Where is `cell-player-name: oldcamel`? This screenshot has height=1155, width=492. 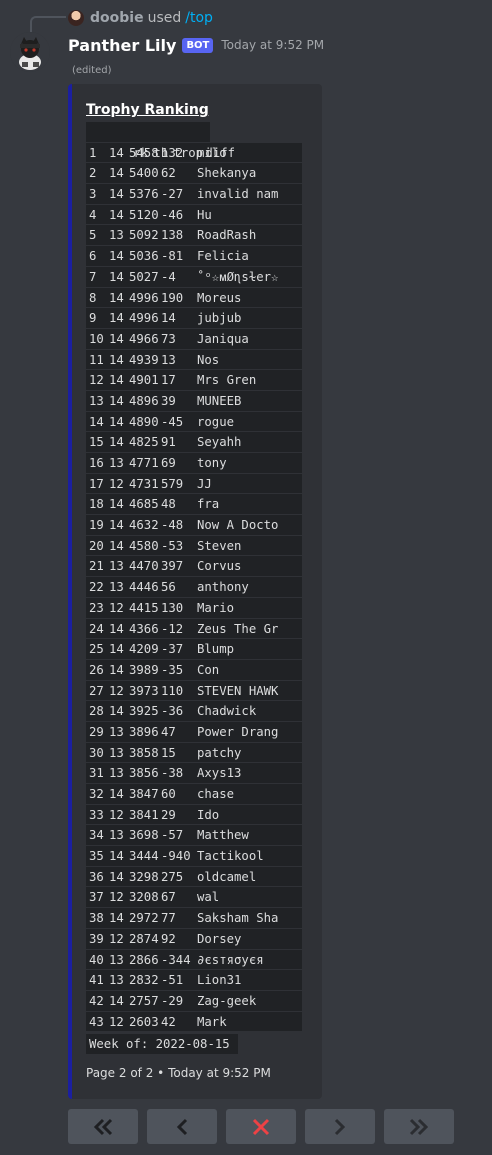 cell-player-name: oldcamel is located at coordinates (227, 876).